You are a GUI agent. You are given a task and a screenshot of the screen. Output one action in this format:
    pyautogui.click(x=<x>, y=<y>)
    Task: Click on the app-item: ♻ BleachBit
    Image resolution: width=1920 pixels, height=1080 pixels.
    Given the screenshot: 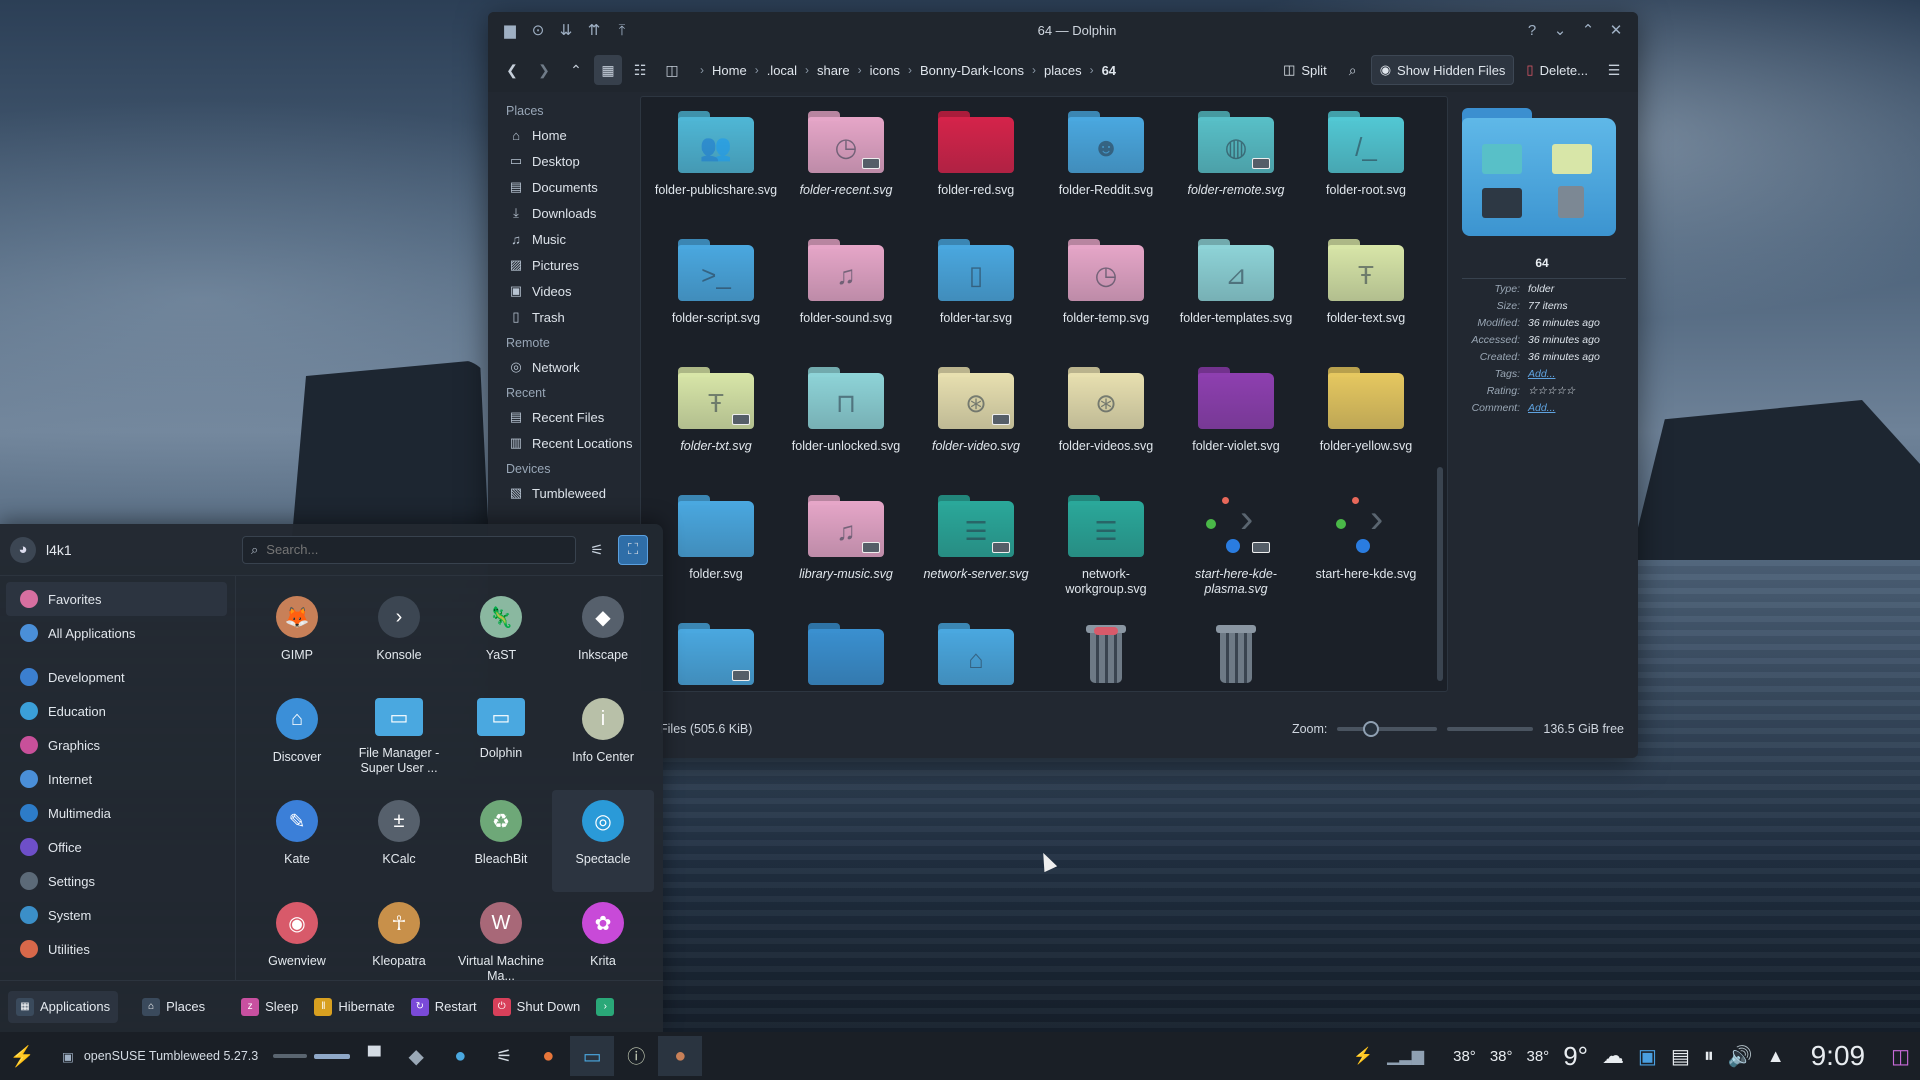 What is the action you would take?
    pyautogui.click(x=501, y=841)
    